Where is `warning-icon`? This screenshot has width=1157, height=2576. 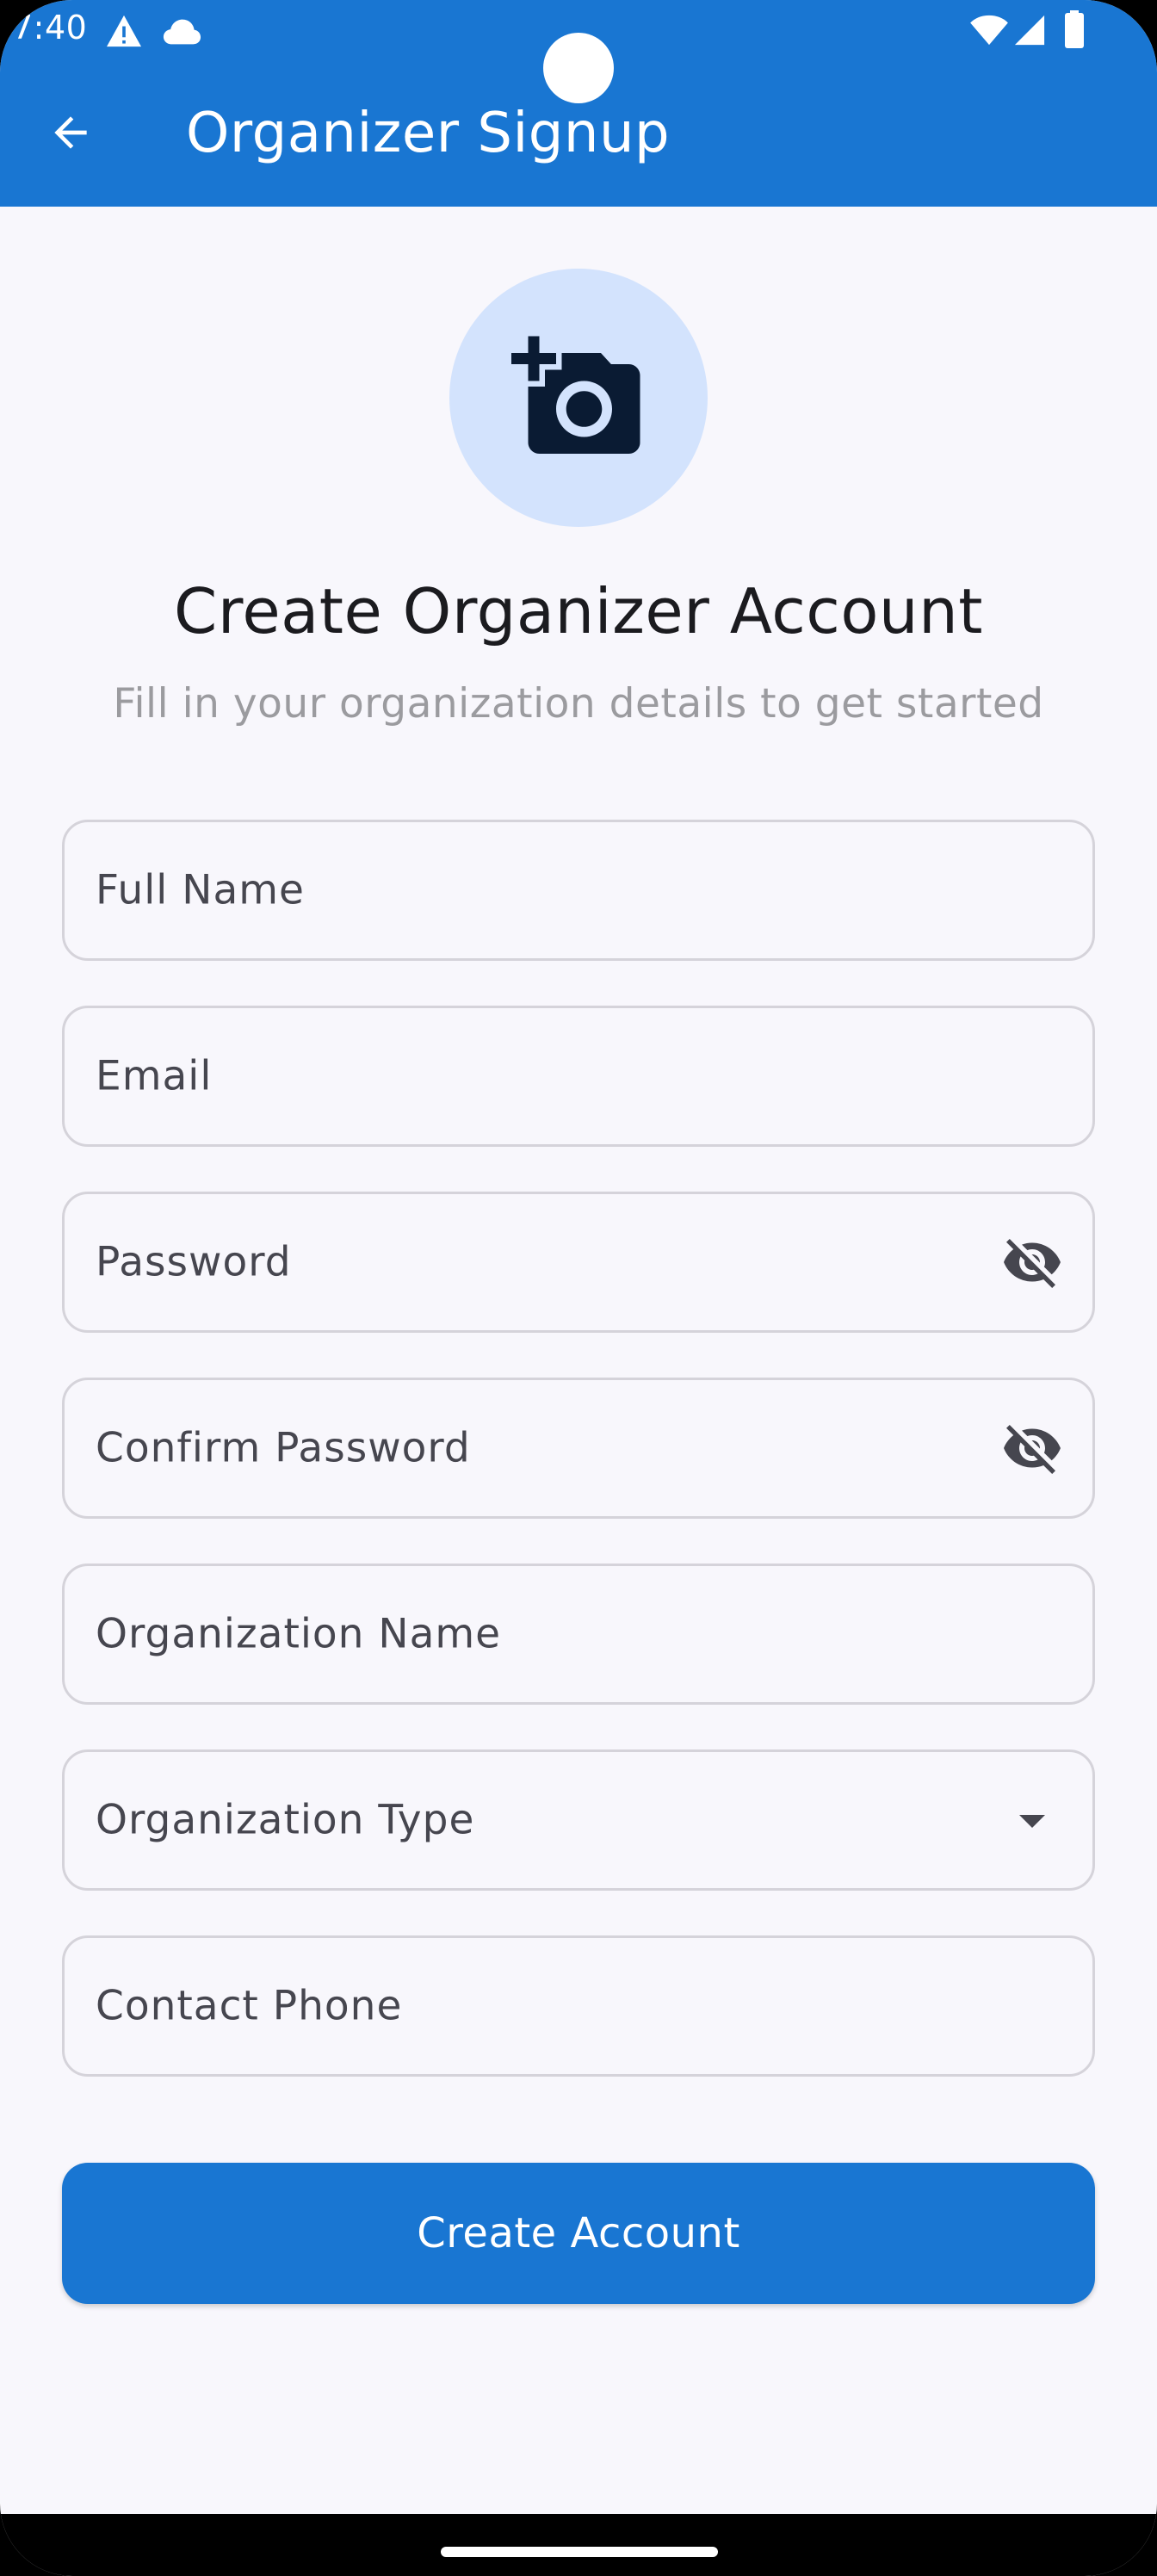
warning-icon is located at coordinates (124, 31).